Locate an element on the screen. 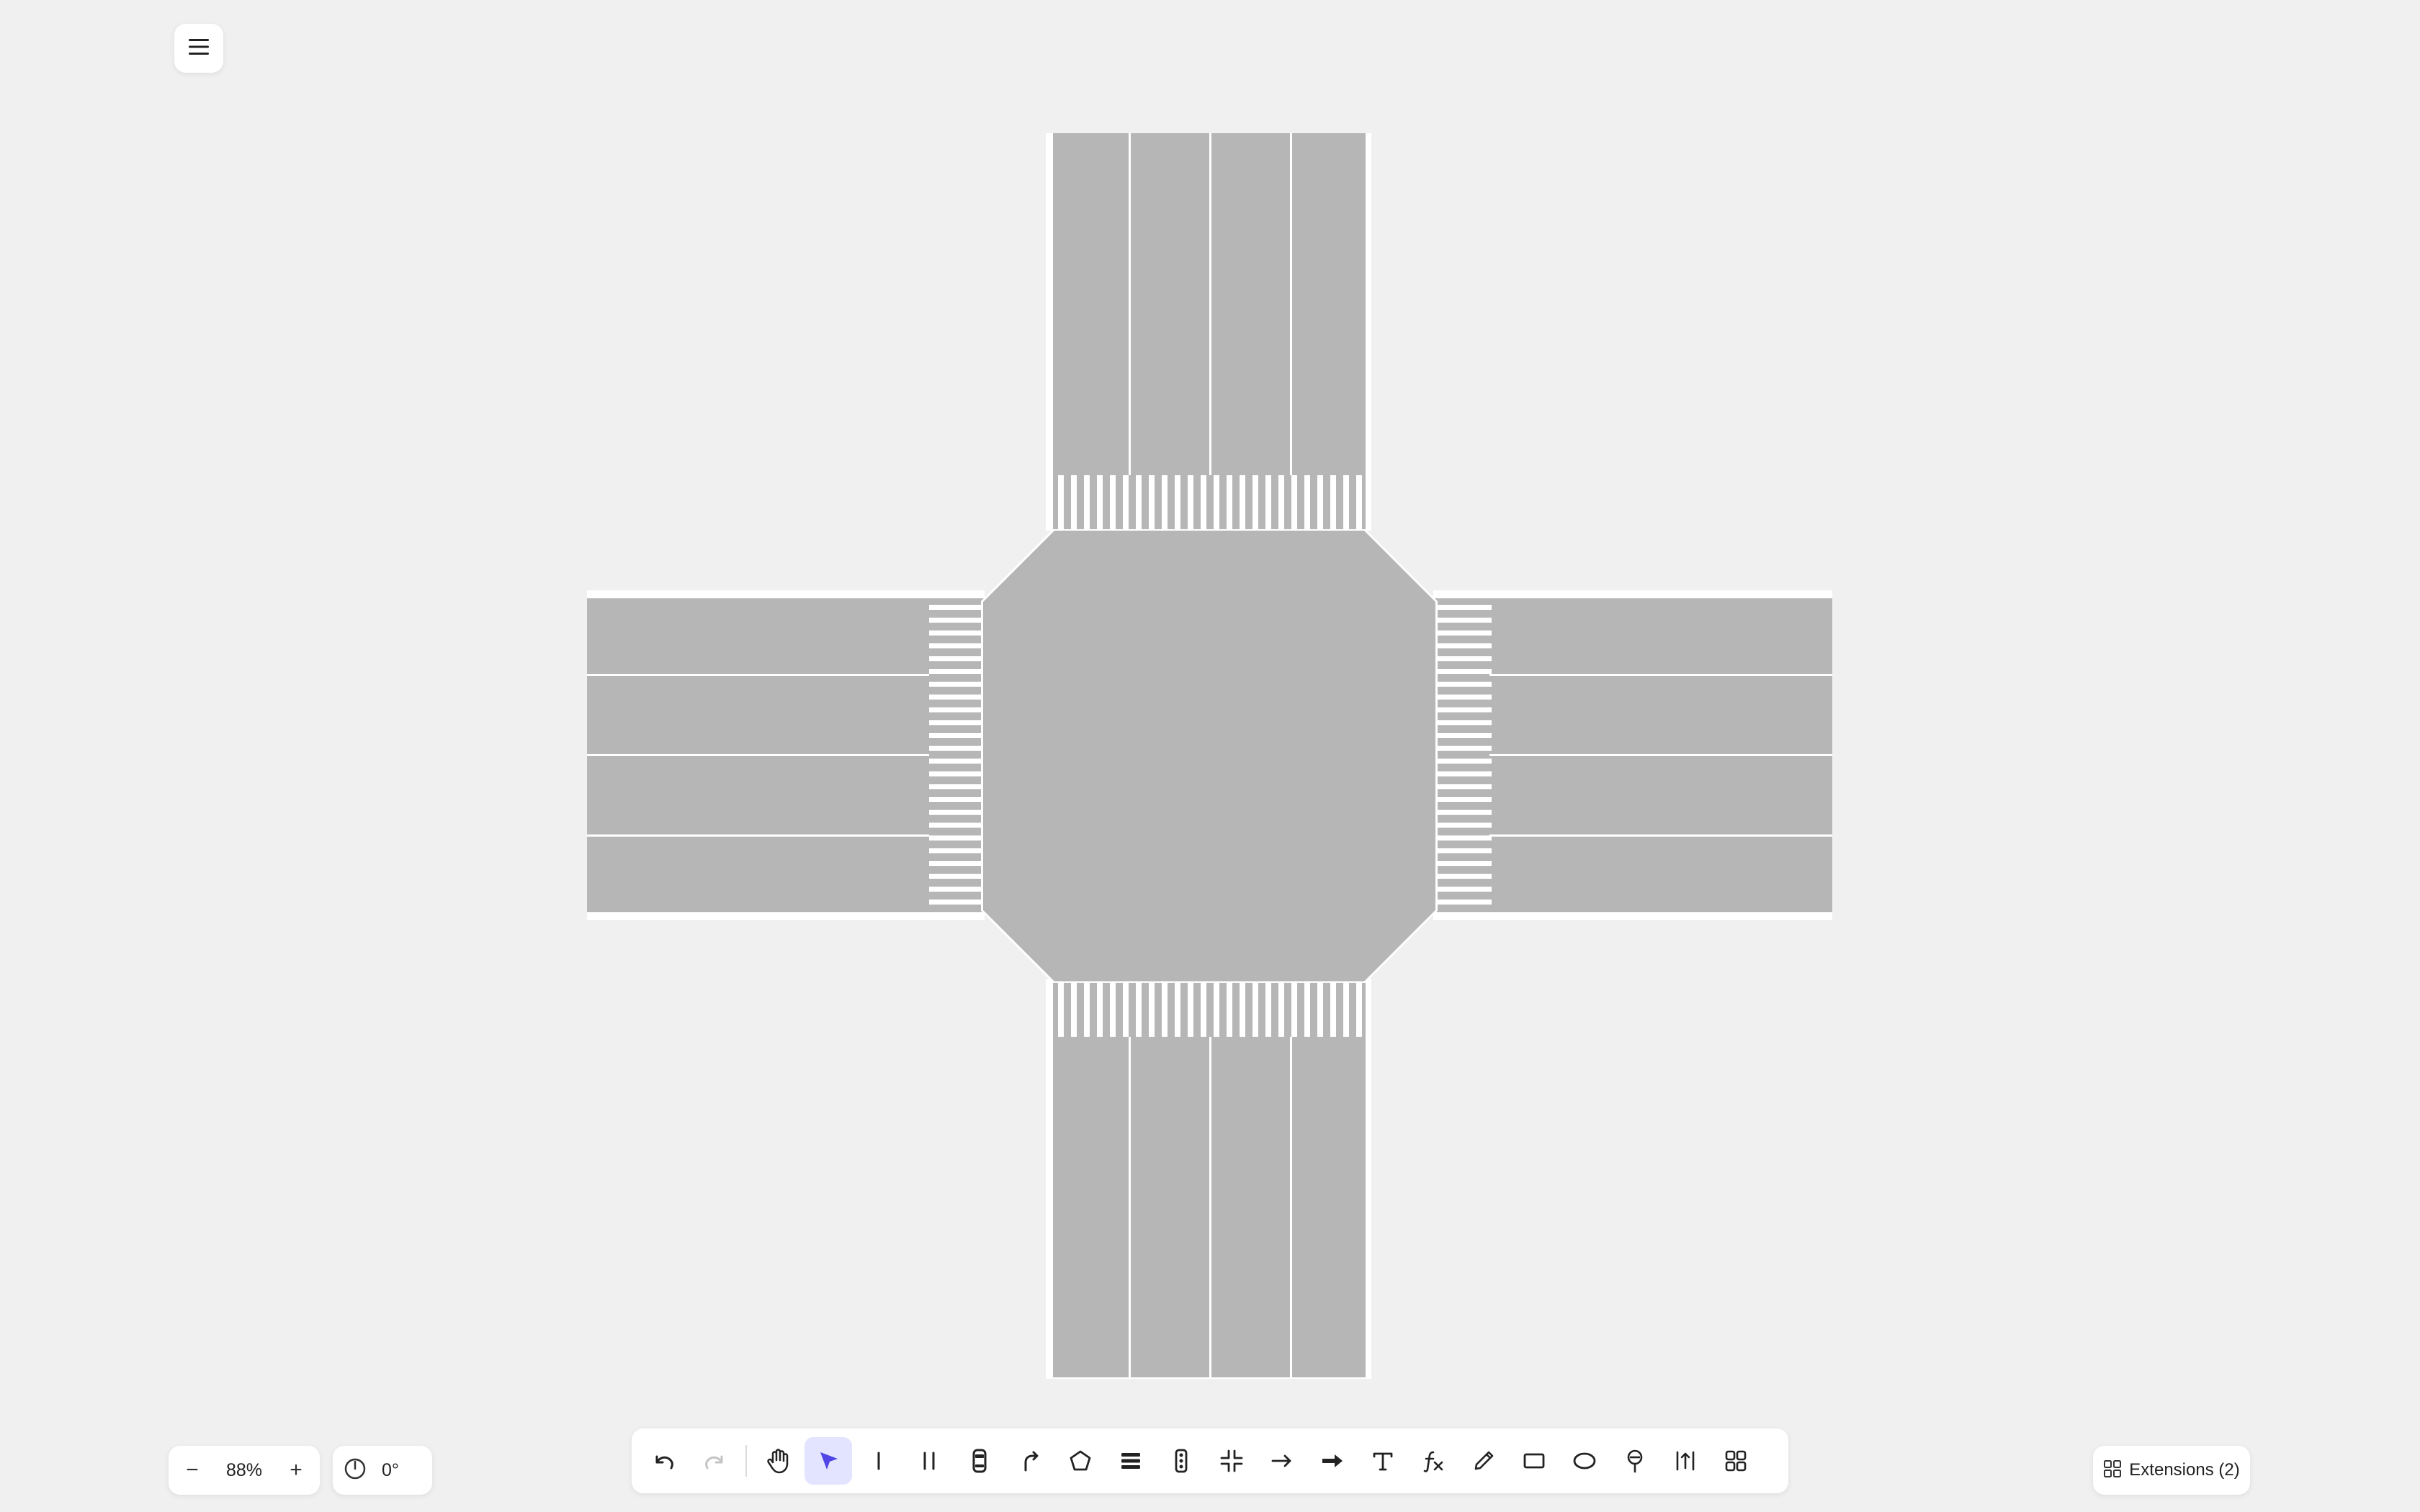  bold-arrow-tool-button is located at coordinates (1332, 1461).